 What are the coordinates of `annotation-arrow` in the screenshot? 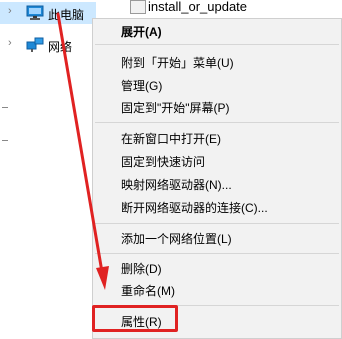 It's located at (82, 151).